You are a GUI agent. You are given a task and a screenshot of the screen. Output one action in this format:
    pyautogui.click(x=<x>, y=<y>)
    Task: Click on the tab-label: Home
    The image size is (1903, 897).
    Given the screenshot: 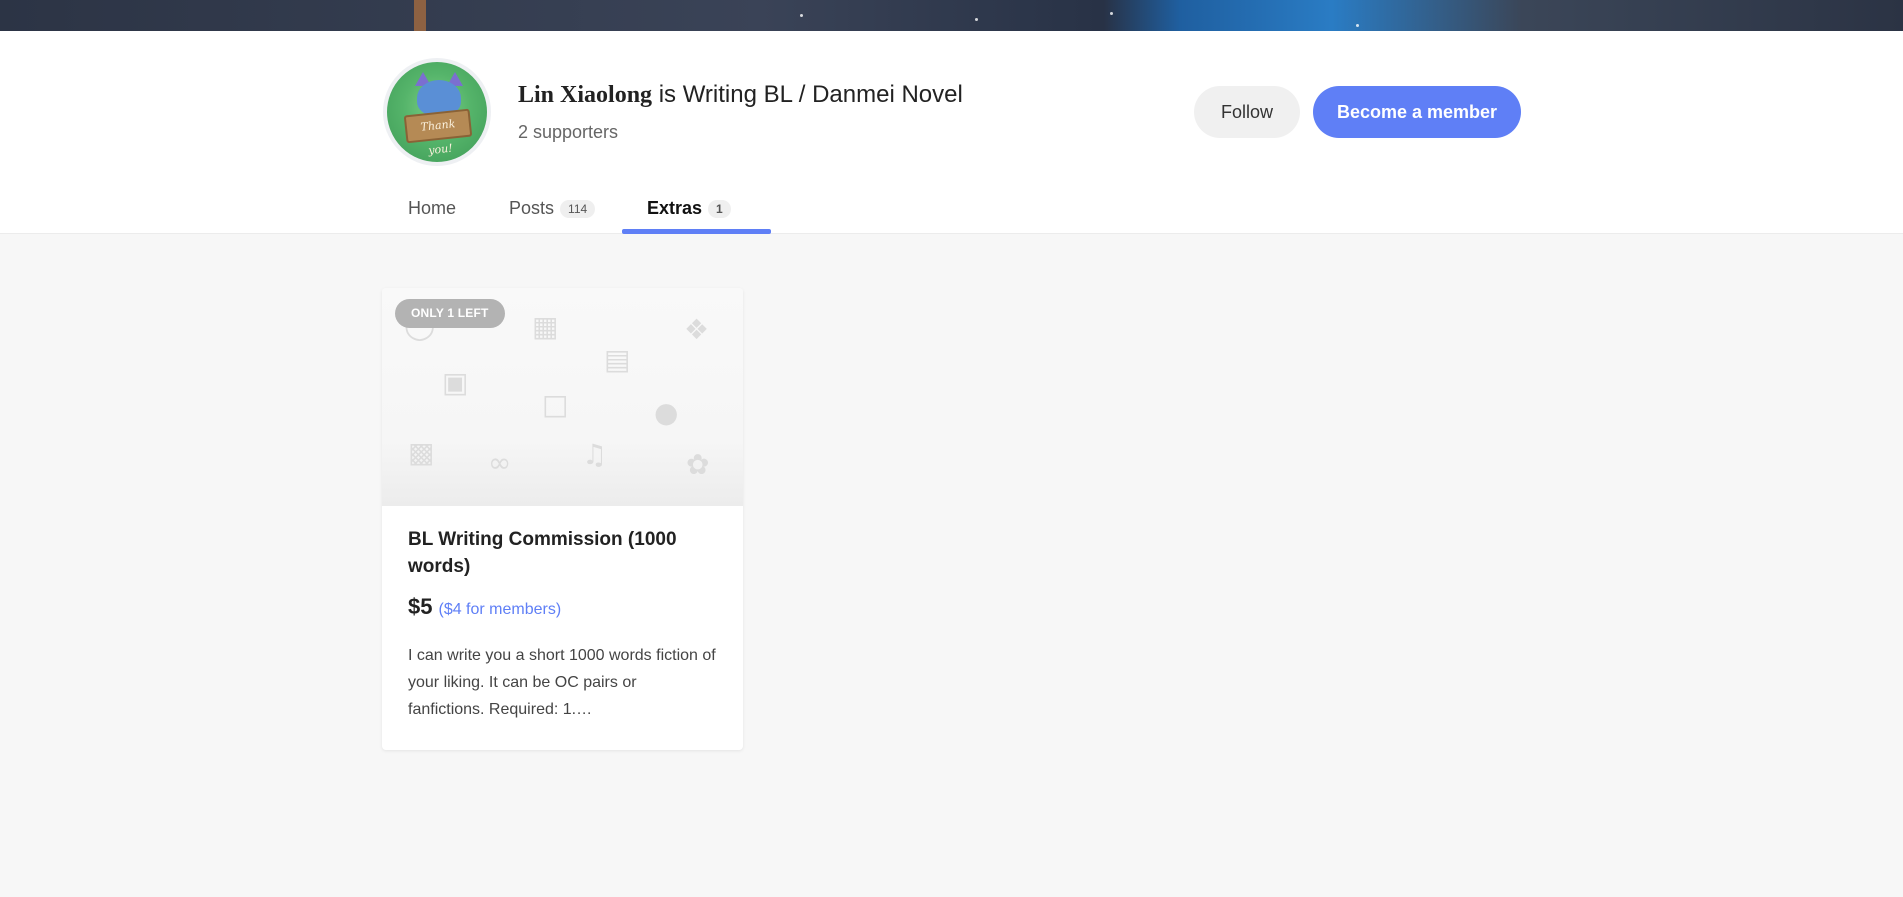 What is the action you would take?
    pyautogui.click(x=432, y=208)
    